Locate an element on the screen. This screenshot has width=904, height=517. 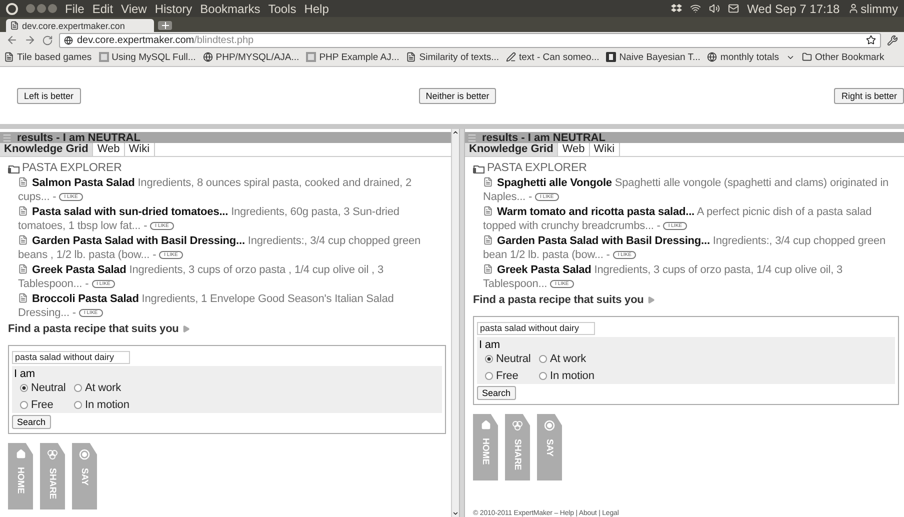
user-name: slimmy is located at coordinates (879, 9).